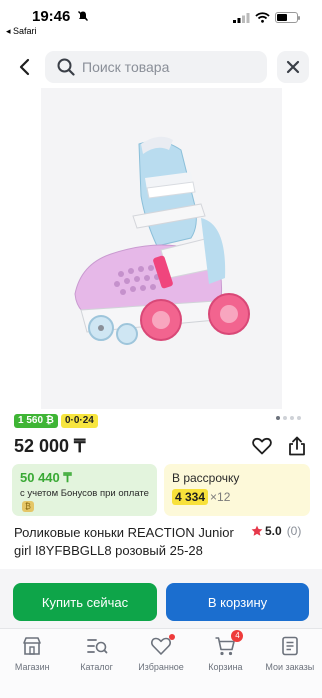  What do you see at coordinates (21, 31) in the screenshot?
I see `back-to-app-link: ◂ Safari` at bounding box center [21, 31].